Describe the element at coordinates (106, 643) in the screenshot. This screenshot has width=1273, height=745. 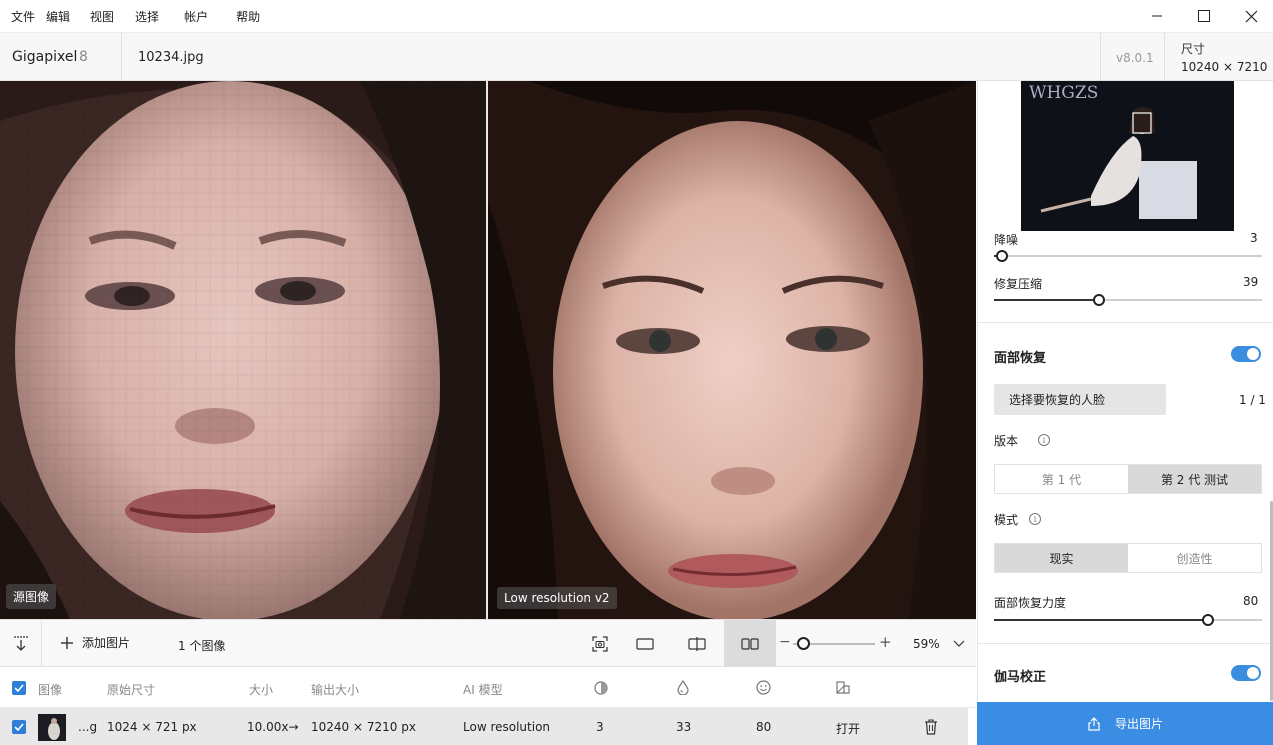
I see `add-image-label: 添加图片` at that location.